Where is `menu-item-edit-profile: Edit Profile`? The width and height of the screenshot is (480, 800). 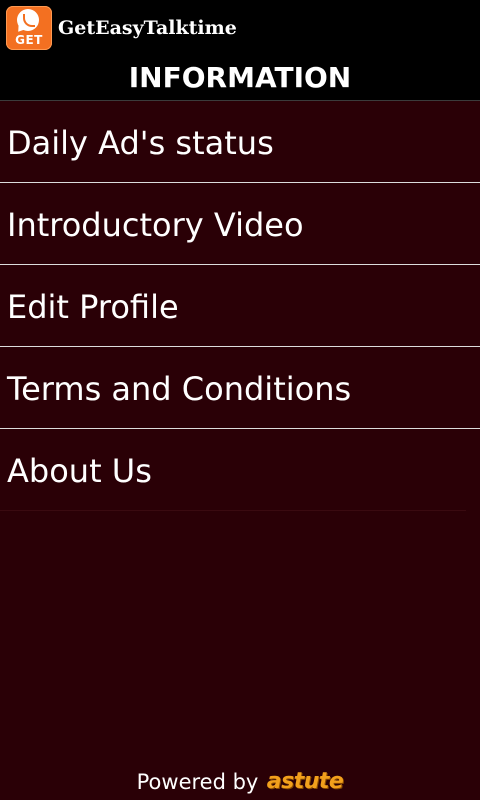
menu-item-edit-profile: Edit Profile is located at coordinates (240, 306).